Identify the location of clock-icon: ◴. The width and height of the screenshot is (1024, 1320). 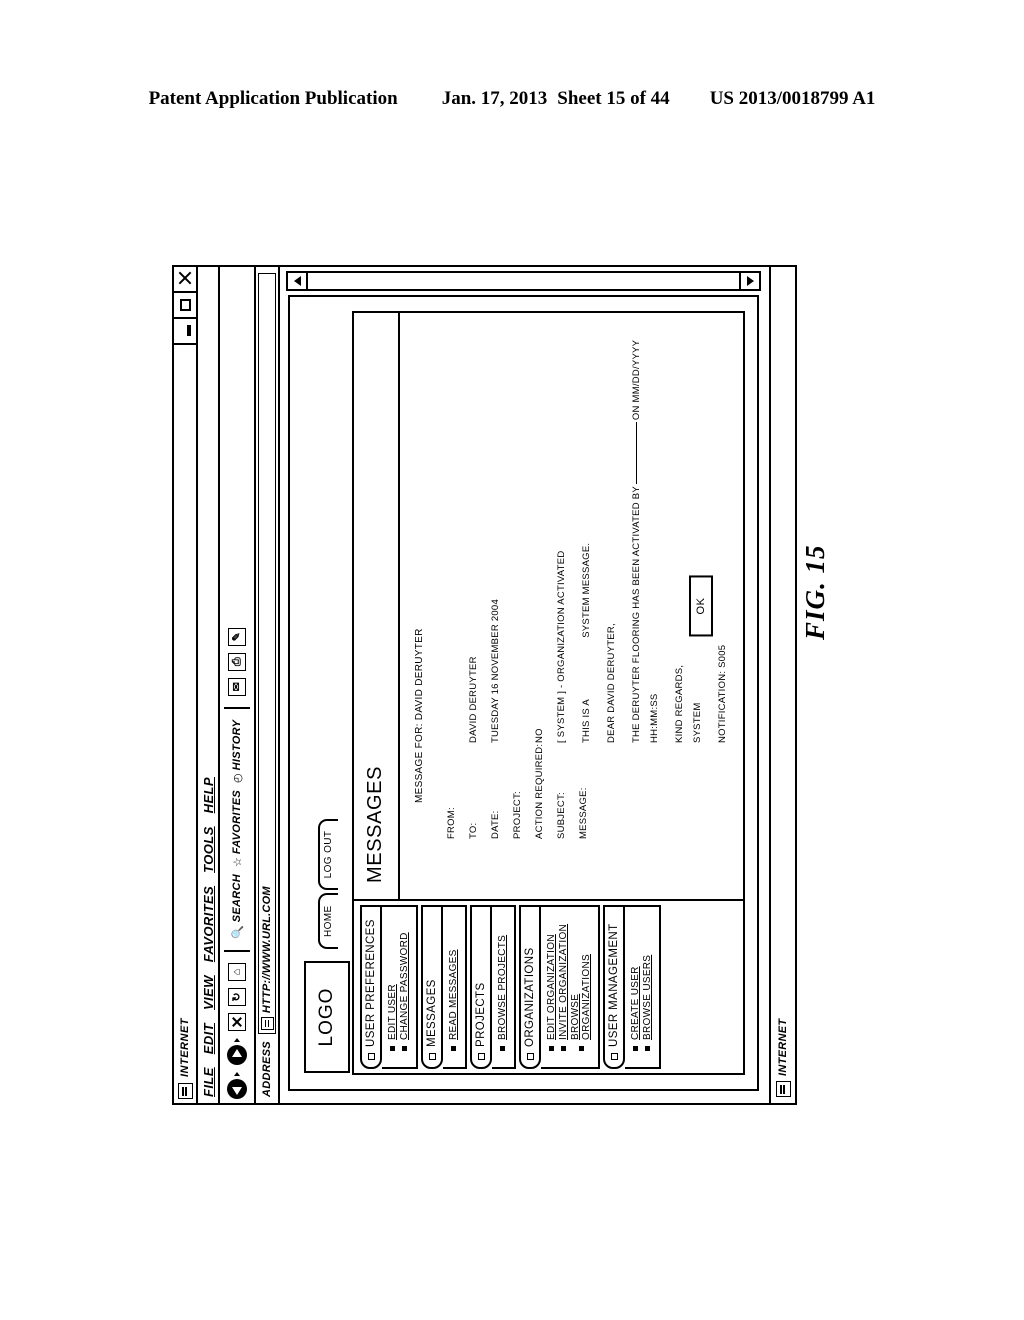
(237, 778).